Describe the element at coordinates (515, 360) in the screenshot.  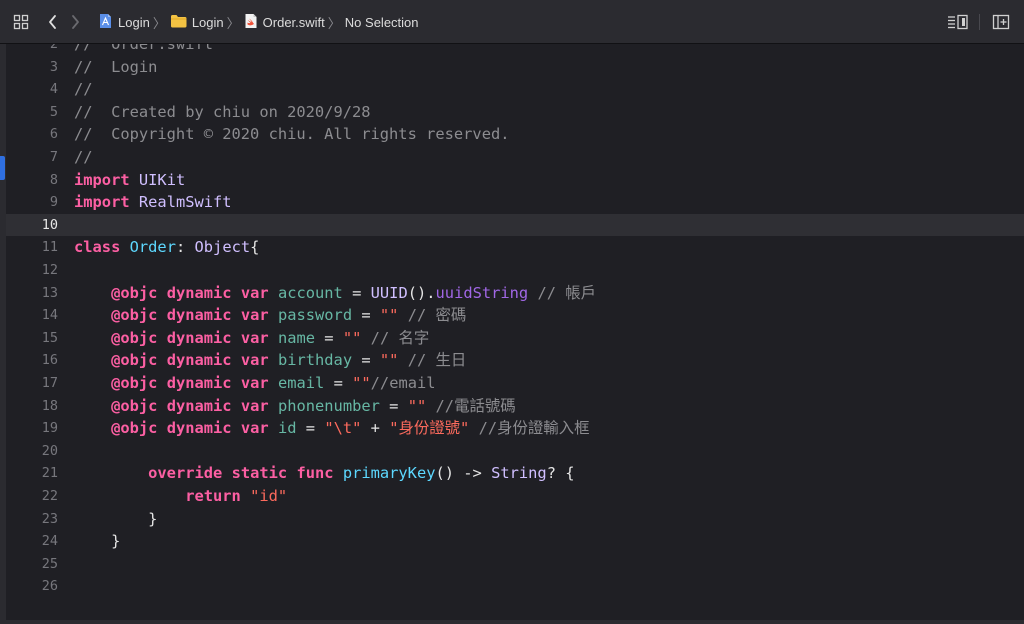
I see `code-line: 16 @objc dynamic var birthday = "" // 生日` at that location.